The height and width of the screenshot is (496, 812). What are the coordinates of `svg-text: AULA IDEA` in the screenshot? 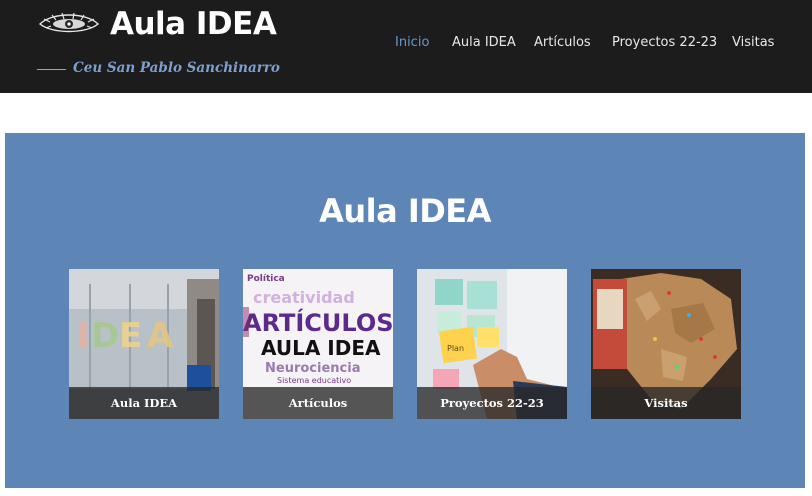 It's located at (321, 348).